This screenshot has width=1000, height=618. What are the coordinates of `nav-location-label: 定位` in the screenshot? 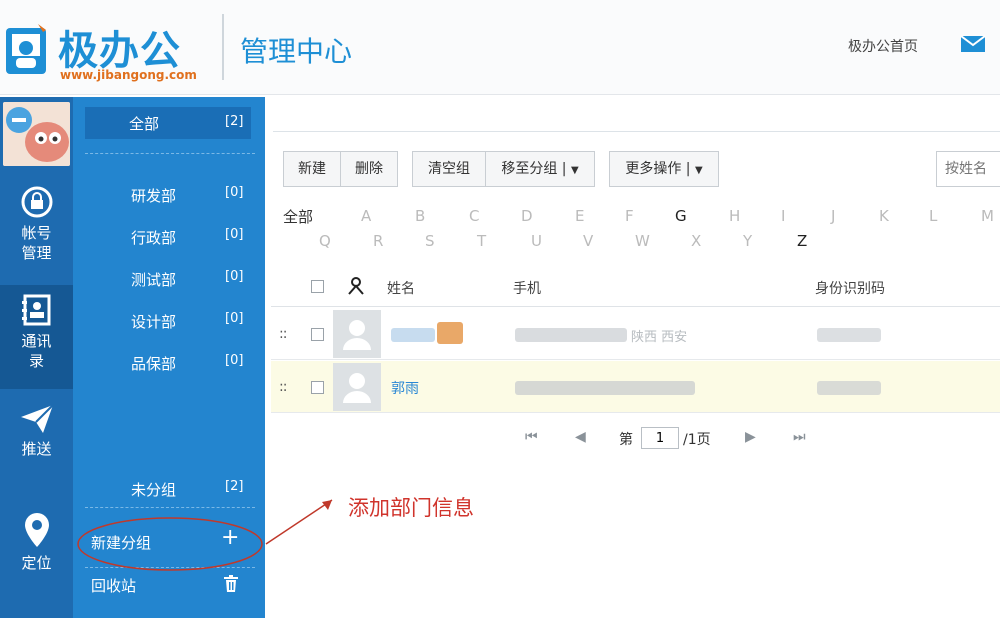 It's located at (36, 563).